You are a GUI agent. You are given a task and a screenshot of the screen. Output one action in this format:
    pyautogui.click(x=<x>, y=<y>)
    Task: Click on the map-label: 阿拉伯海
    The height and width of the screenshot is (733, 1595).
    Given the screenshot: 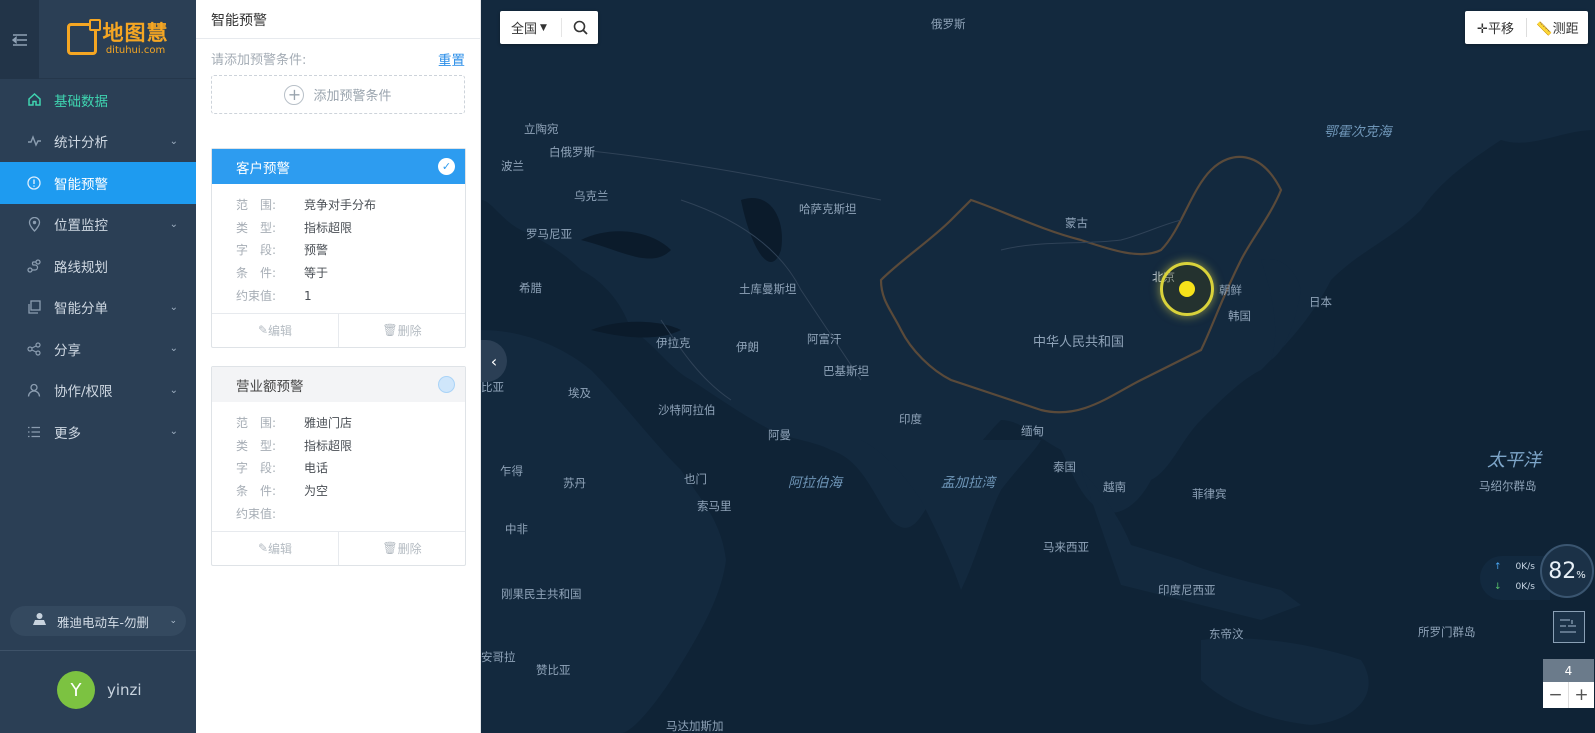 What is the action you would take?
    pyautogui.click(x=815, y=483)
    